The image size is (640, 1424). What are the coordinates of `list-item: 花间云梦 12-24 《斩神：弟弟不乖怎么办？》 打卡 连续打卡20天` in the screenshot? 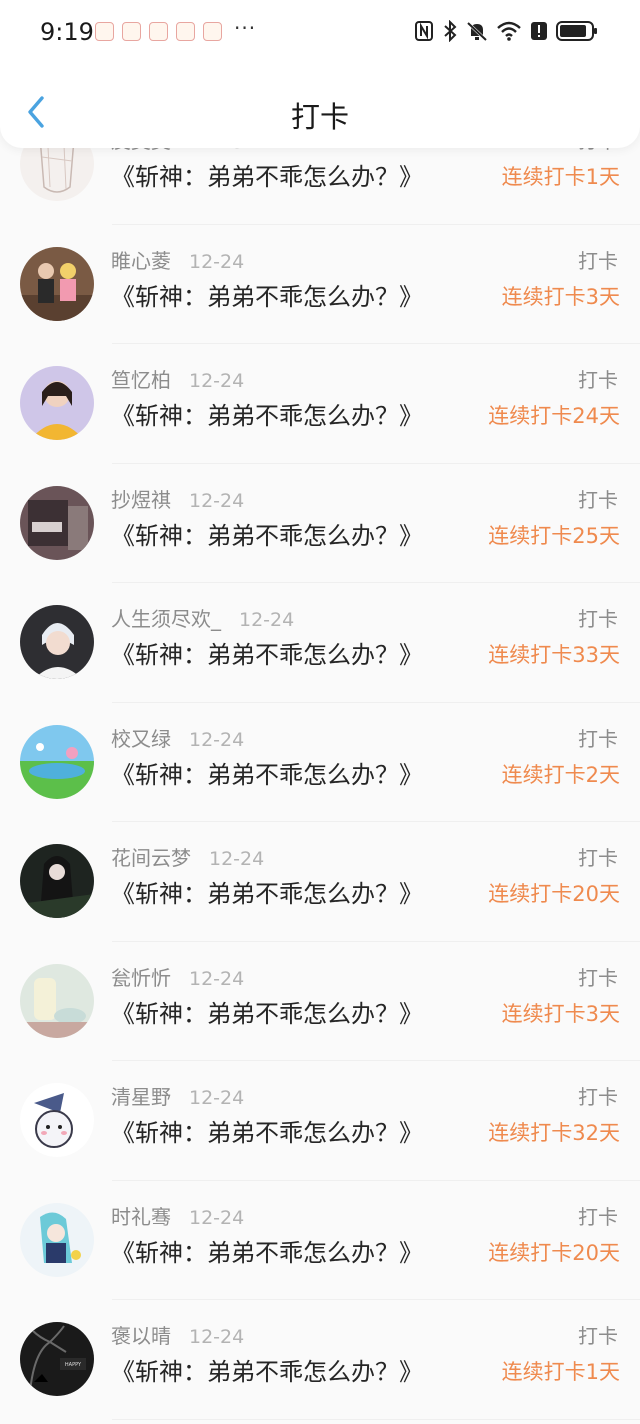 It's located at (320, 882).